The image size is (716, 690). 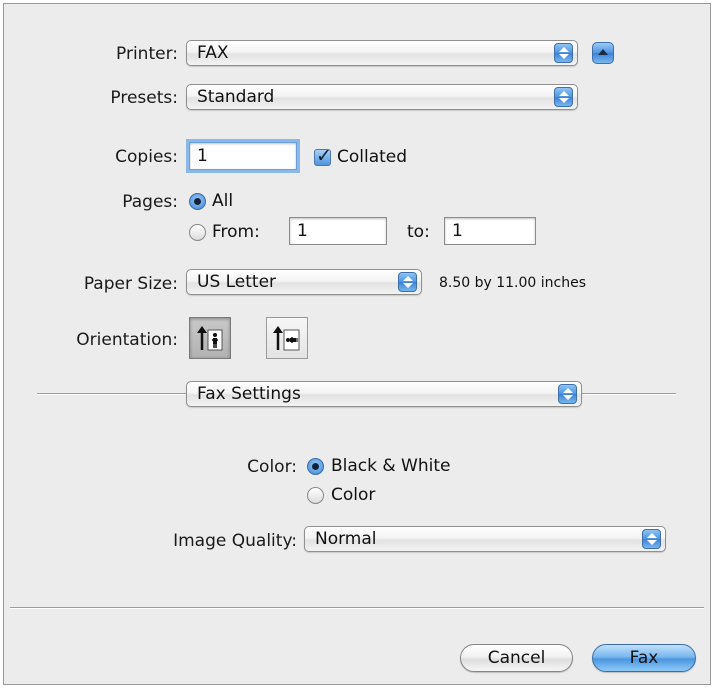 I want to click on image-quality-value: Normal, so click(x=346, y=539).